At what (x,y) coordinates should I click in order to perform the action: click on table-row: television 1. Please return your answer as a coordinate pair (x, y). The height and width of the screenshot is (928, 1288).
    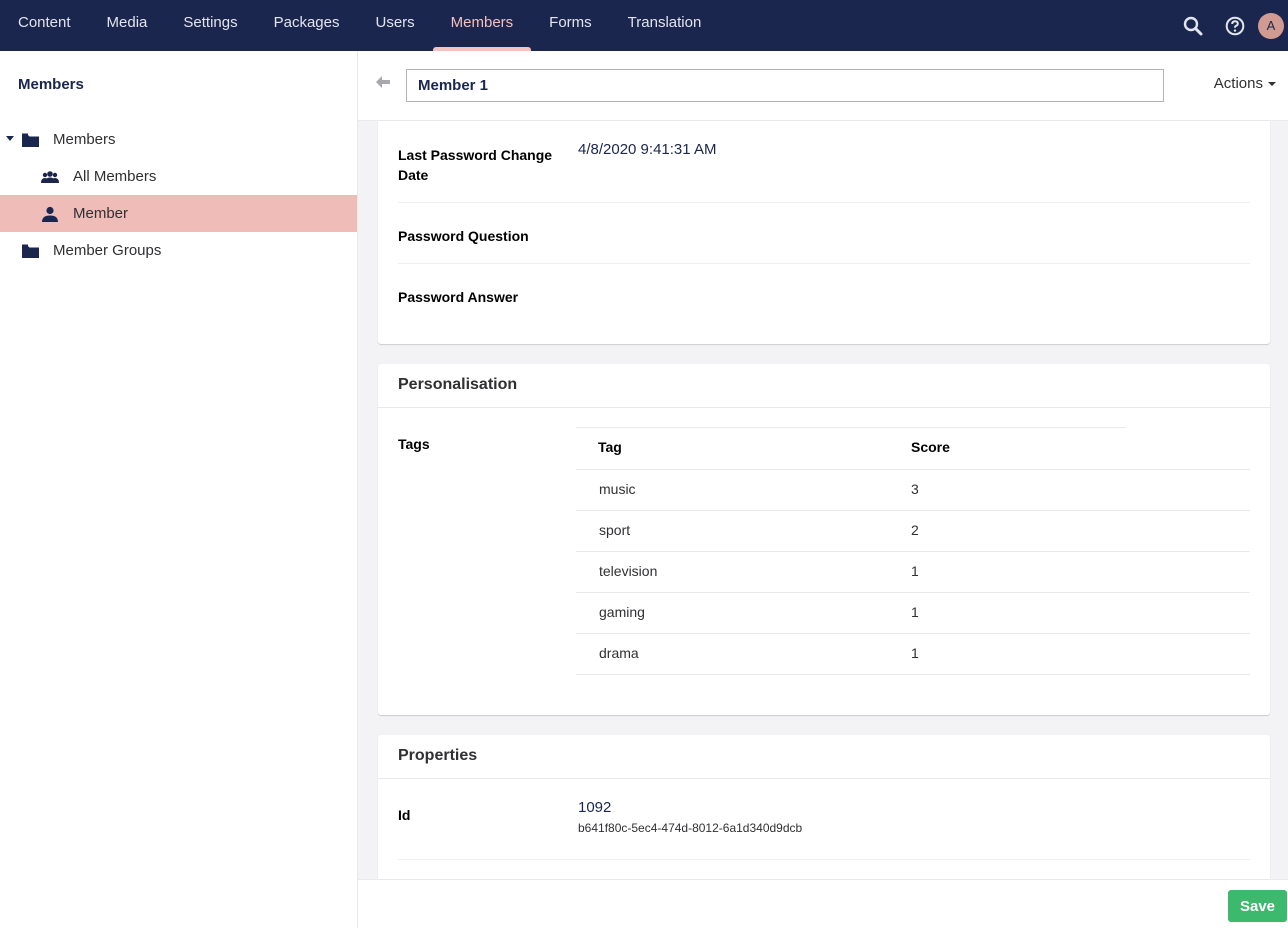
    Looking at the image, I should click on (913, 572).